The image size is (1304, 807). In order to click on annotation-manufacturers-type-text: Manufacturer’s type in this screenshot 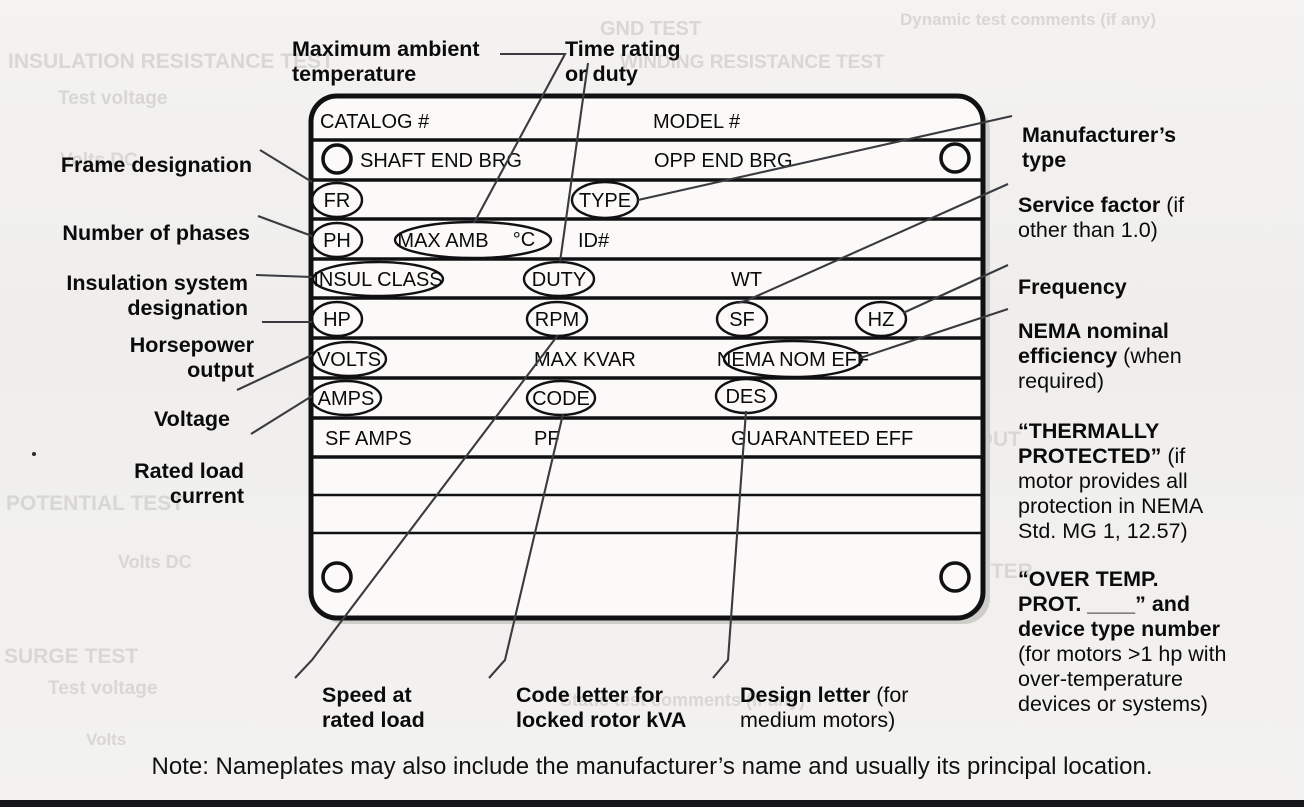, I will do `click(1099, 147)`.